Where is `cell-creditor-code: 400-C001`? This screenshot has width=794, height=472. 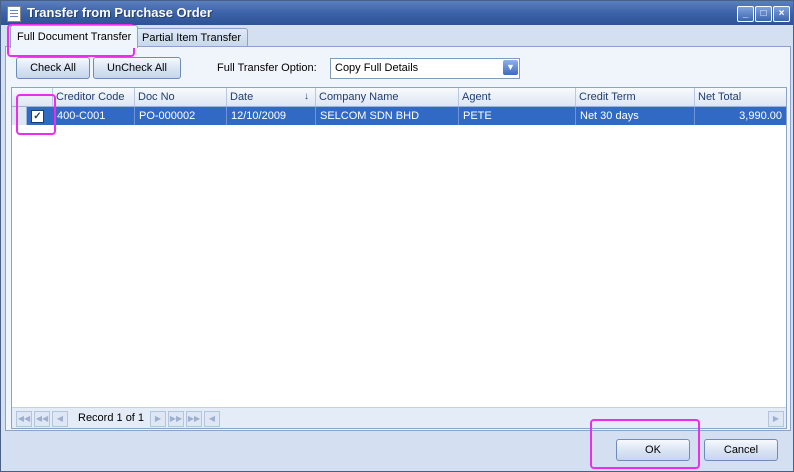
cell-creditor-code: 400-C001 is located at coordinates (94, 116).